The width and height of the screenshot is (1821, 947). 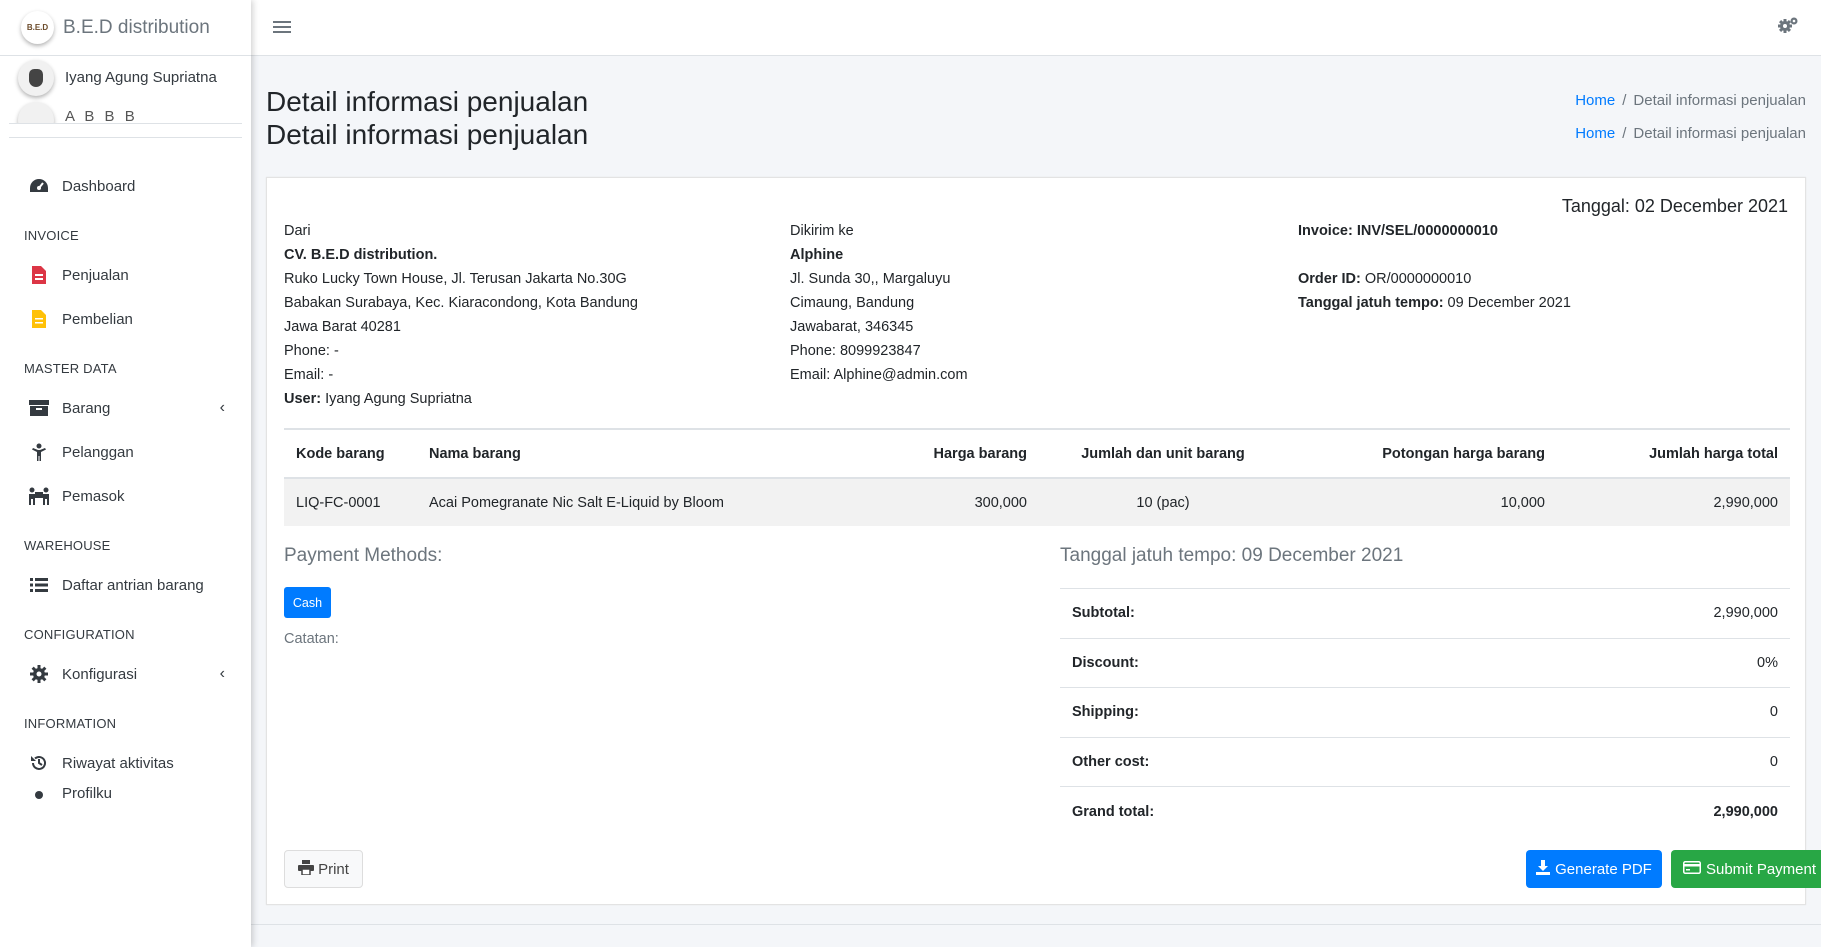 I want to click on total-label: Discount:, so click(x=1259, y=662).